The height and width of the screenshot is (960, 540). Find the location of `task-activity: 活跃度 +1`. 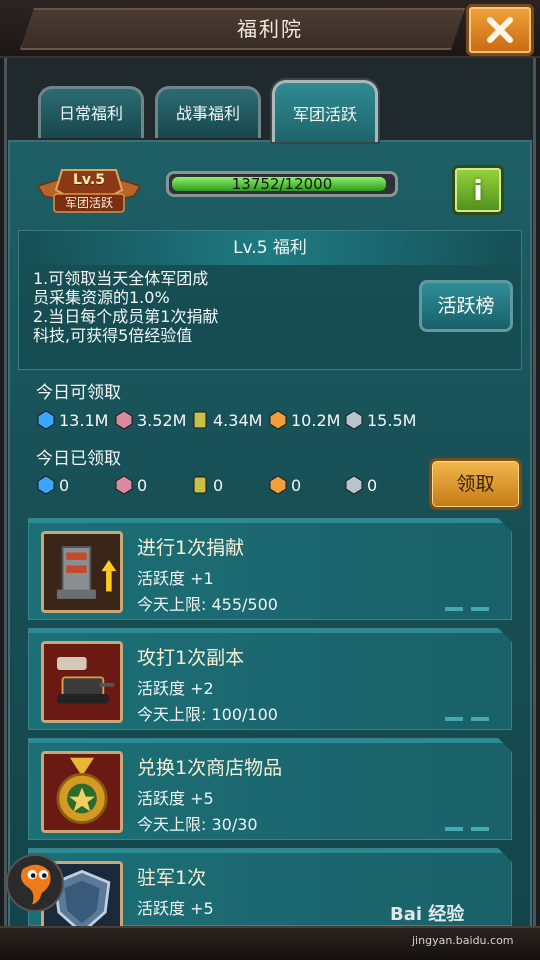

task-activity: 活跃度 +1 is located at coordinates (175, 578).